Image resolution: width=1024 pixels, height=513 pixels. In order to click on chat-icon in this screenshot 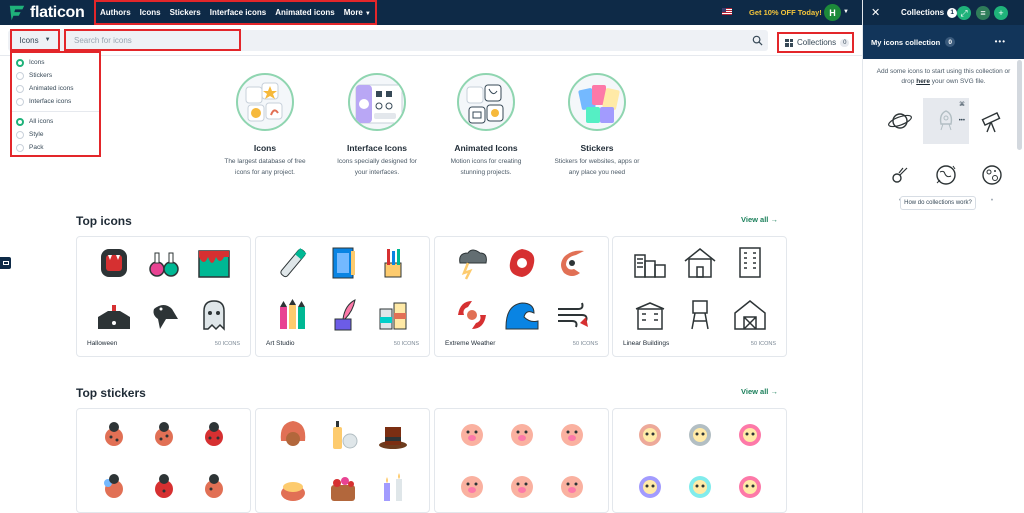, I will do `click(5, 263)`.